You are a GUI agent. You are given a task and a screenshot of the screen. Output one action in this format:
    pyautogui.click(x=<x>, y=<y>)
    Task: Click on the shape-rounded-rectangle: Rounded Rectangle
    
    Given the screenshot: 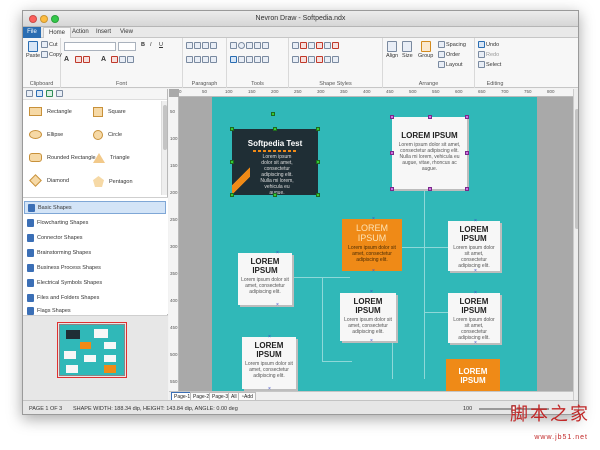 What is the action you would take?
    pyautogui.click(x=62, y=157)
    